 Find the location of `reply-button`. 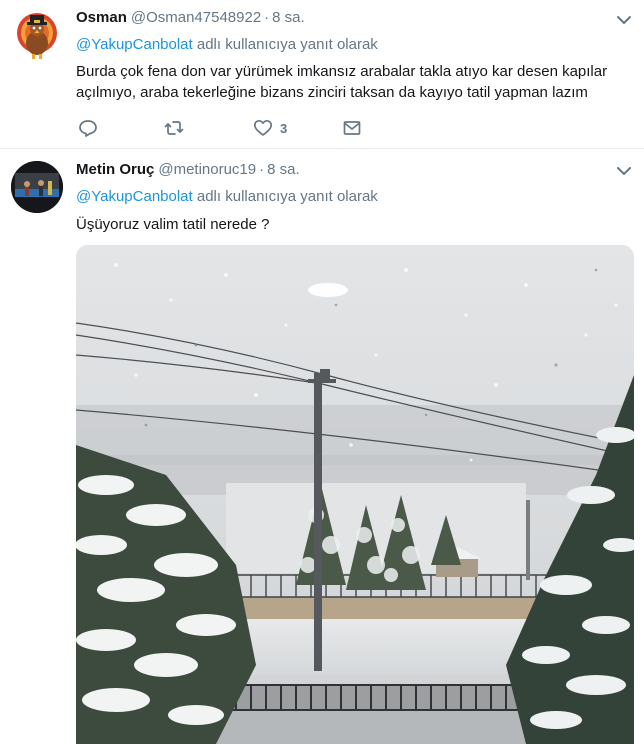

reply-button is located at coordinates (88, 128).